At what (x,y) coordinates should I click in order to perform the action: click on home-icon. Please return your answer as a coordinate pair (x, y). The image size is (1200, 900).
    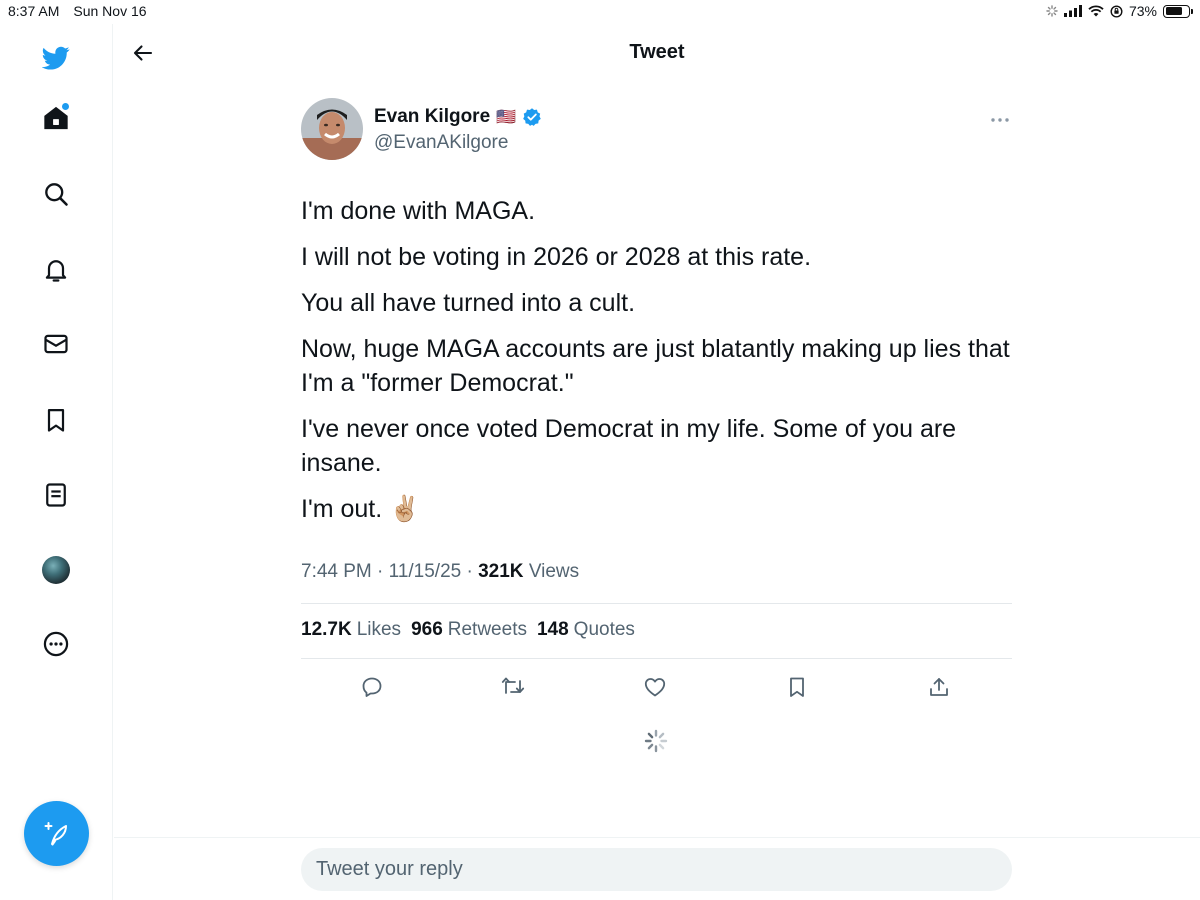
    Looking at the image, I should click on (56, 118).